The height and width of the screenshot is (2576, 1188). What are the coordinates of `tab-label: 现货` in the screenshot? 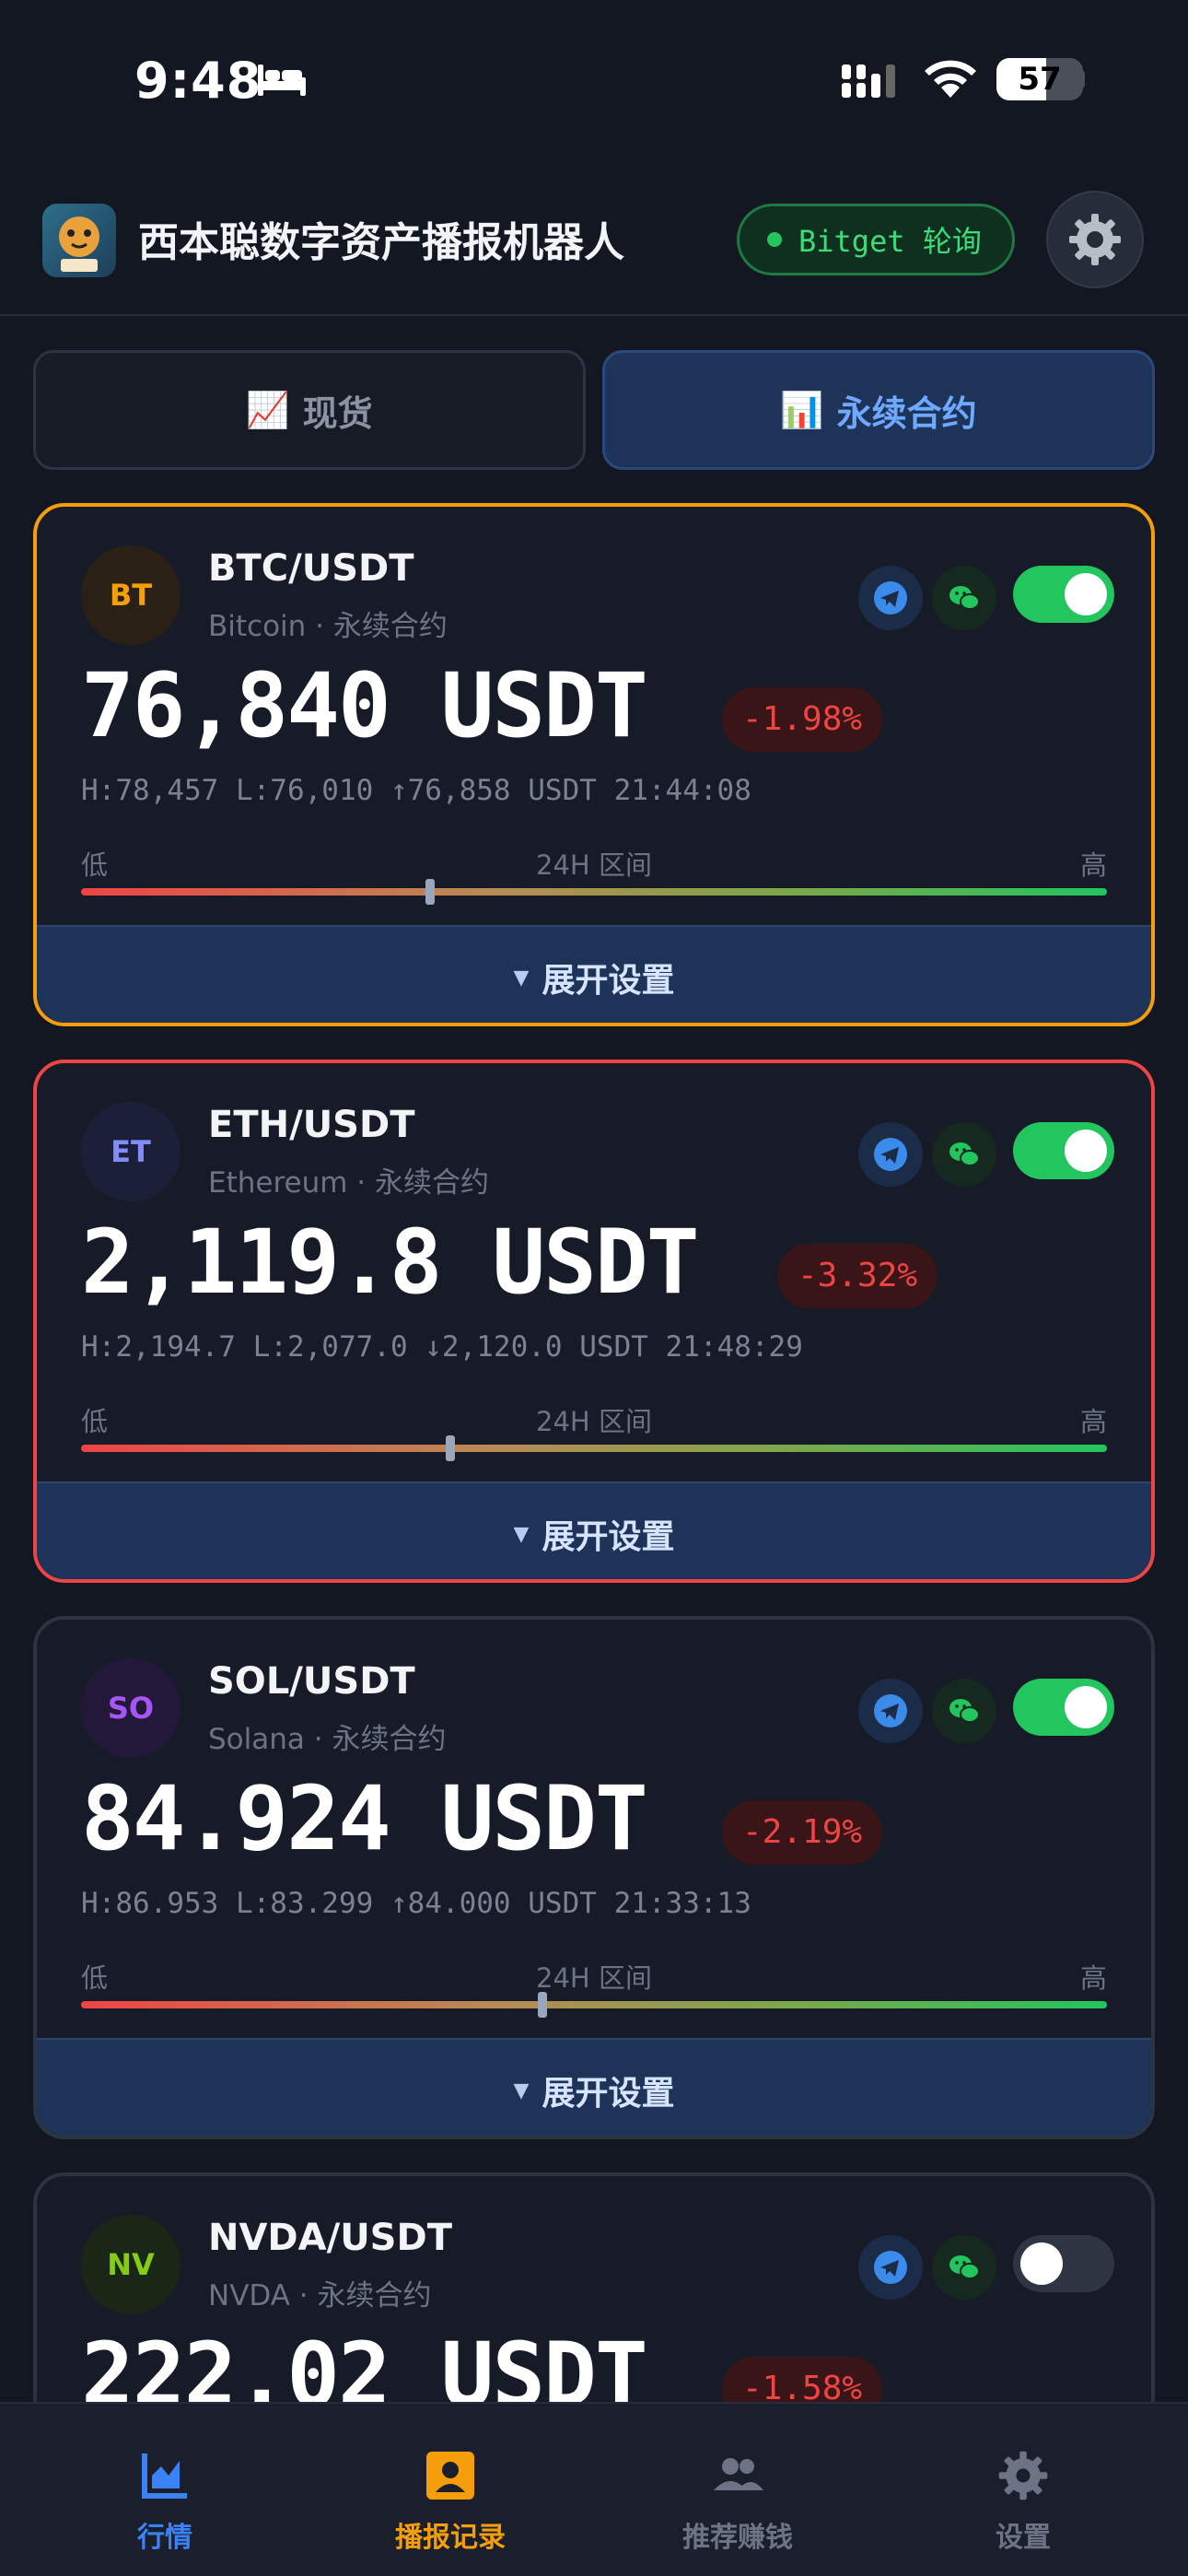 It's located at (337, 413).